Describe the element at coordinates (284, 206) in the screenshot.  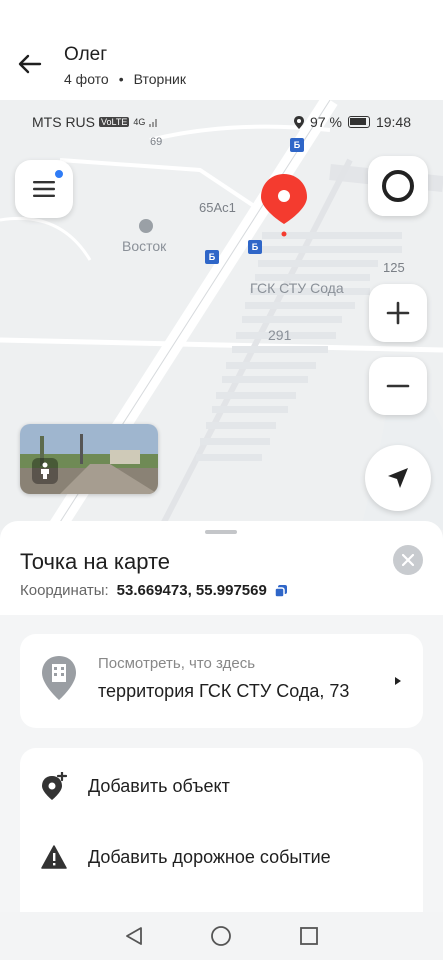
I see `location-pin-icon` at that location.